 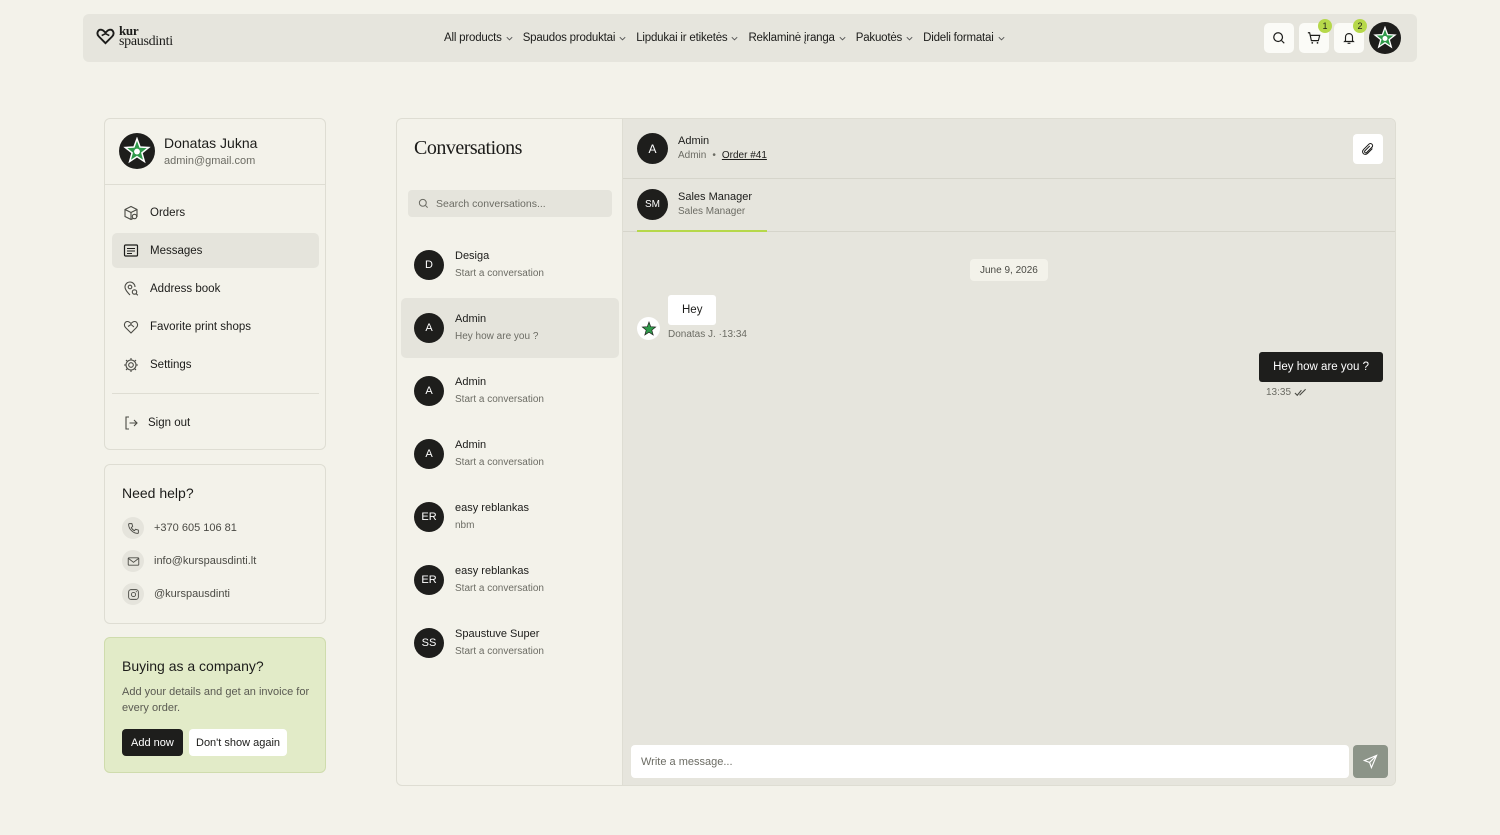 I want to click on paperclip-icon, so click(x=1368, y=149).